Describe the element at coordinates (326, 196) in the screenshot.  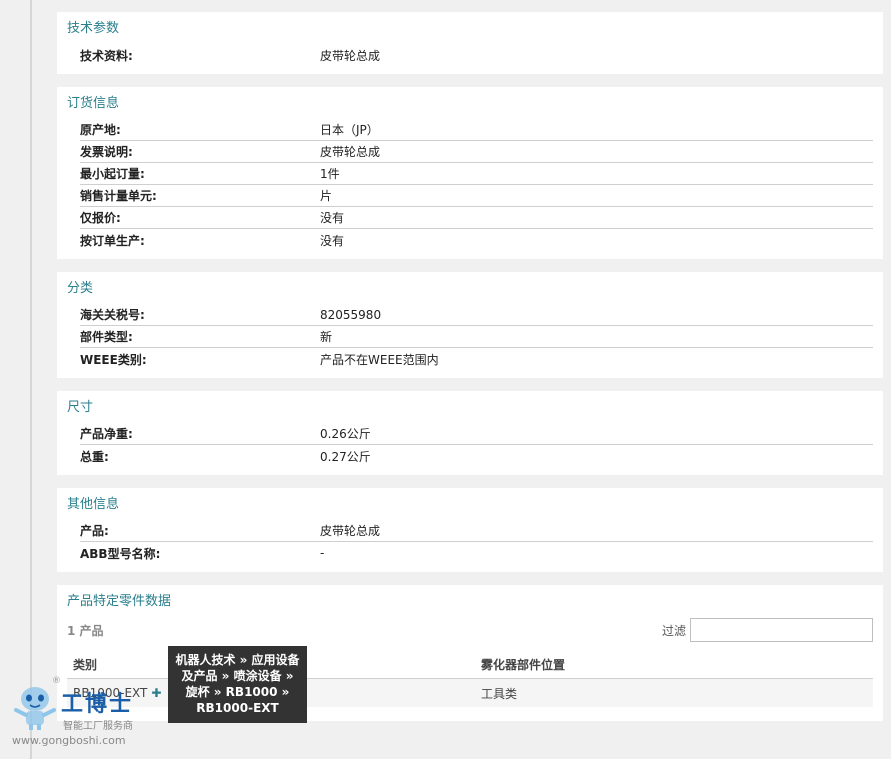
I see `row-value: 片` at that location.